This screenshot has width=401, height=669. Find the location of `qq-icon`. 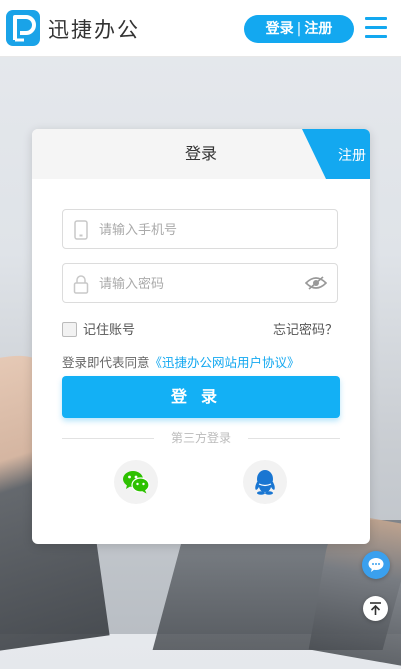

qq-icon is located at coordinates (265, 482).